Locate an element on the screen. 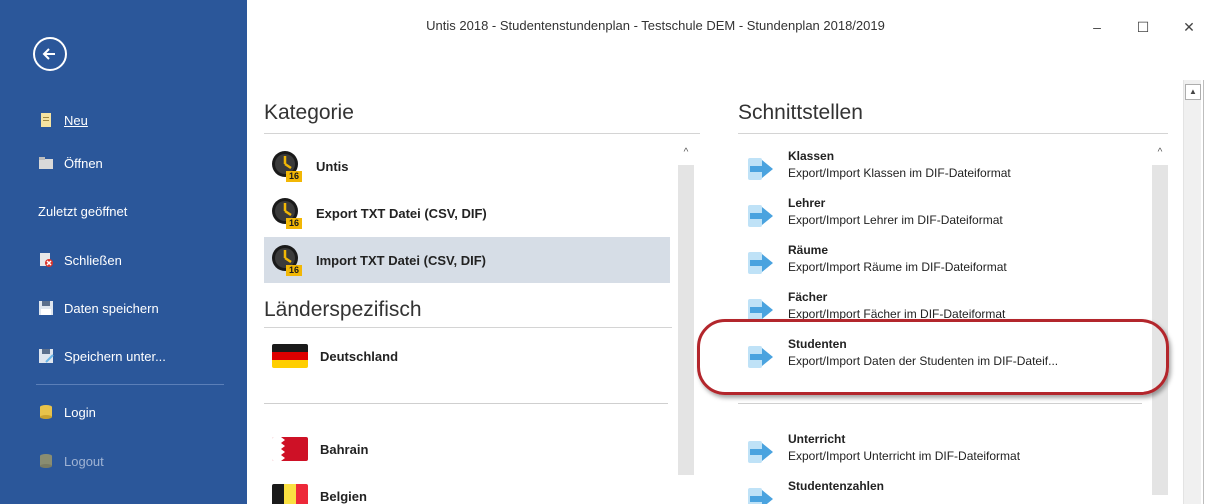 This screenshot has height=504, width=1214. kategorie-item-import-txt: 16 Import TXT Datei (CSV, DIF) is located at coordinates (467, 260).